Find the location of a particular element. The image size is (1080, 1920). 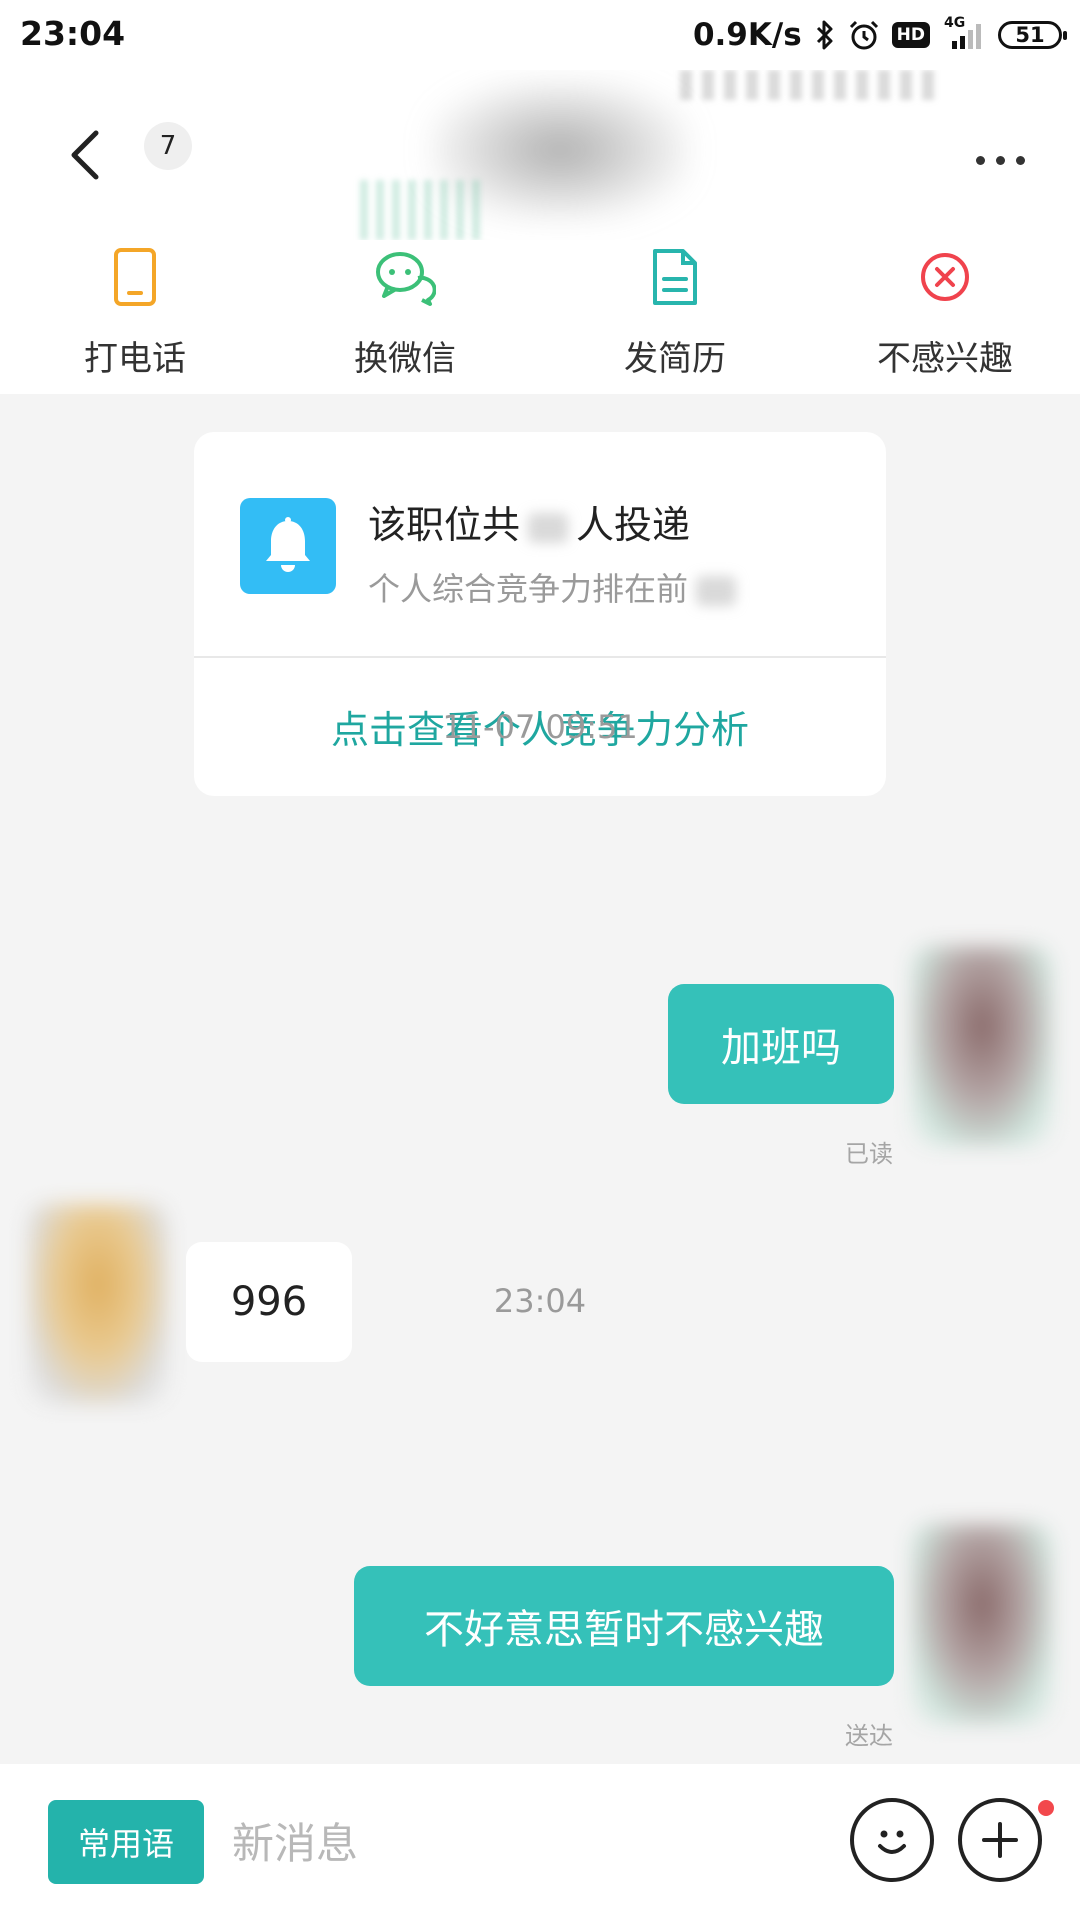

rank-prefix: 个人综合竞争力排在前 is located at coordinates (528, 589).